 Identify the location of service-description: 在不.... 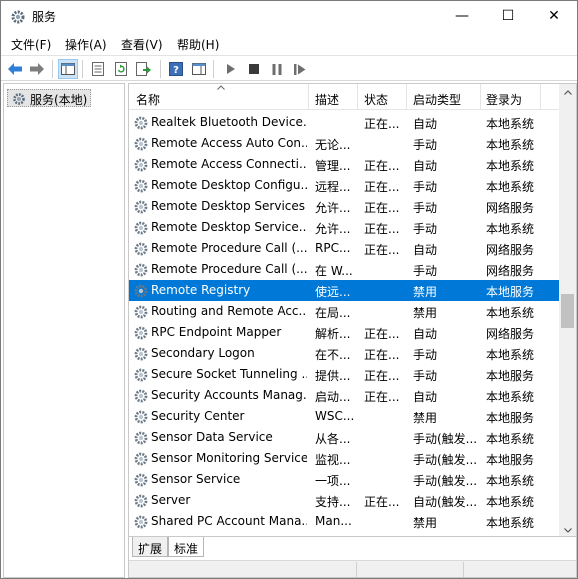
(333, 355).